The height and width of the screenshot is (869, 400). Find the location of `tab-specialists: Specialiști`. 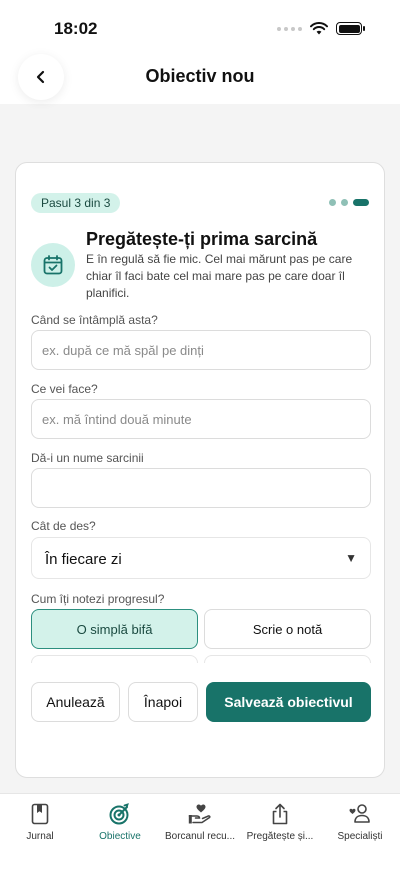

tab-specialists: Specialiști is located at coordinates (360, 831).